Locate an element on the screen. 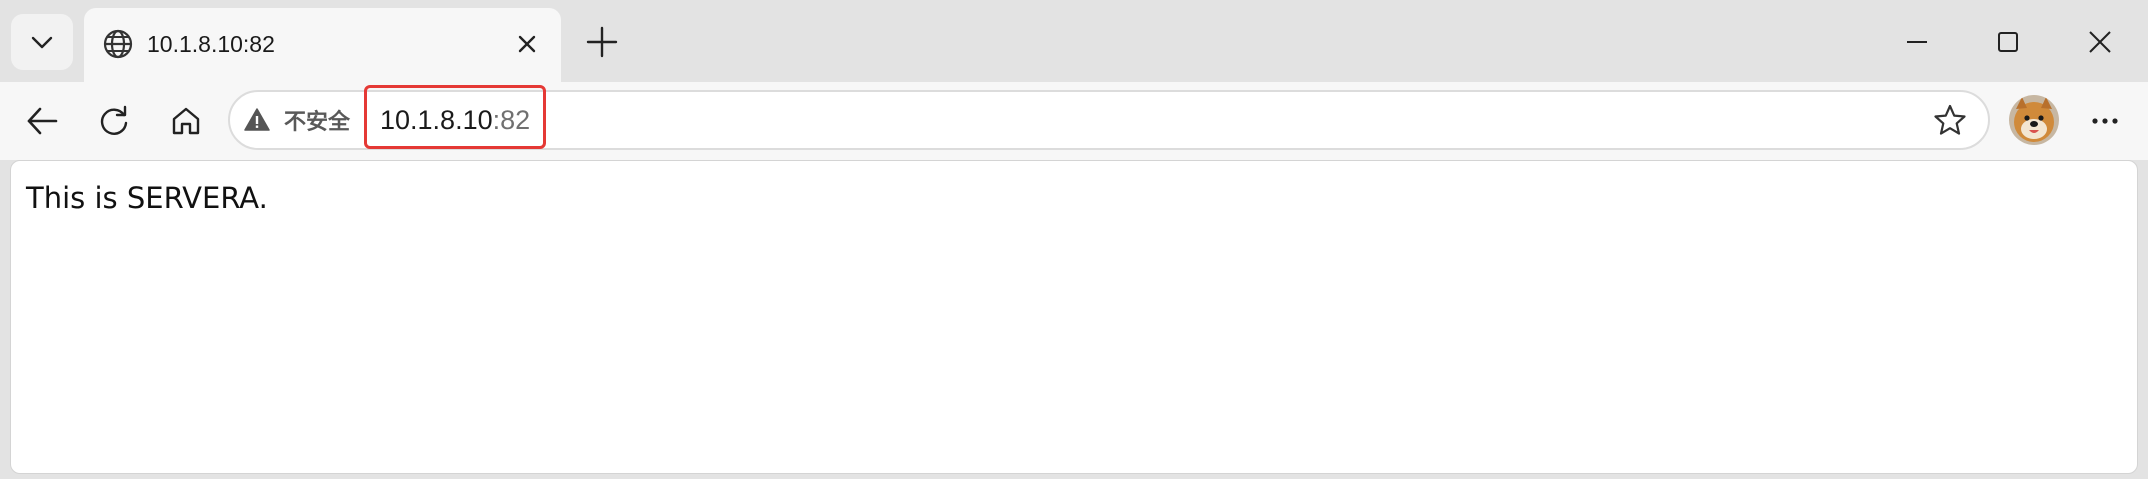 Image resolution: width=2148 pixels, height=479 pixels. favorite-button is located at coordinates (1950, 120).